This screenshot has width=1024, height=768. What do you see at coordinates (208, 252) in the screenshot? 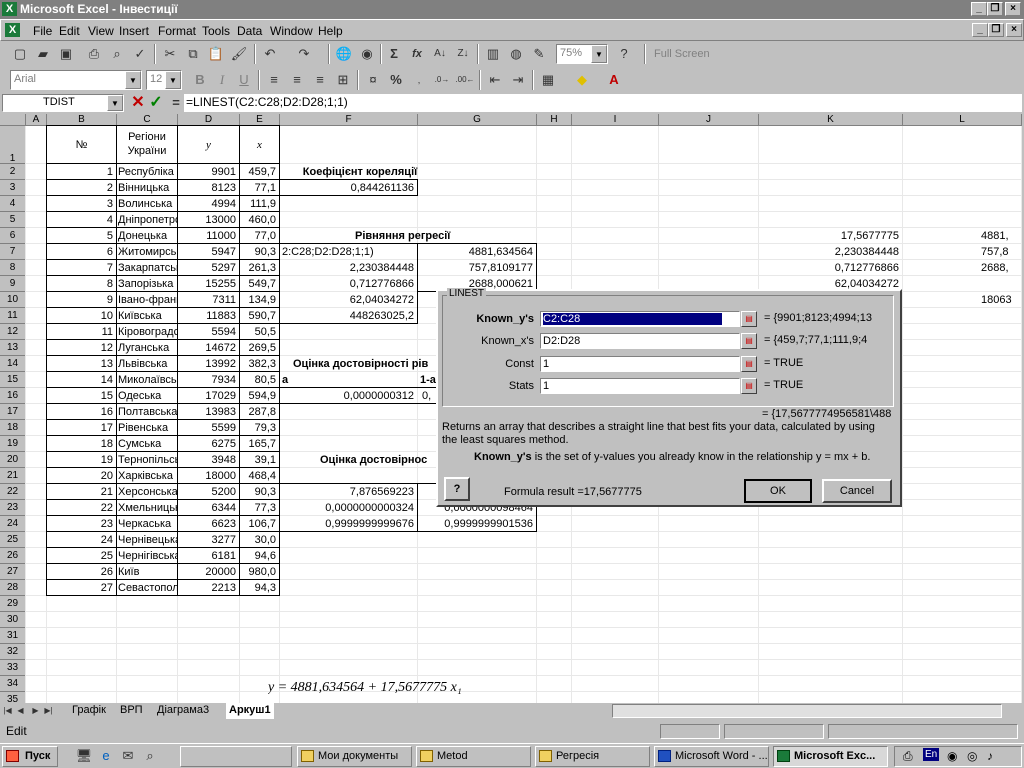
I see `cell-y: 5947` at bounding box center [208, 252].